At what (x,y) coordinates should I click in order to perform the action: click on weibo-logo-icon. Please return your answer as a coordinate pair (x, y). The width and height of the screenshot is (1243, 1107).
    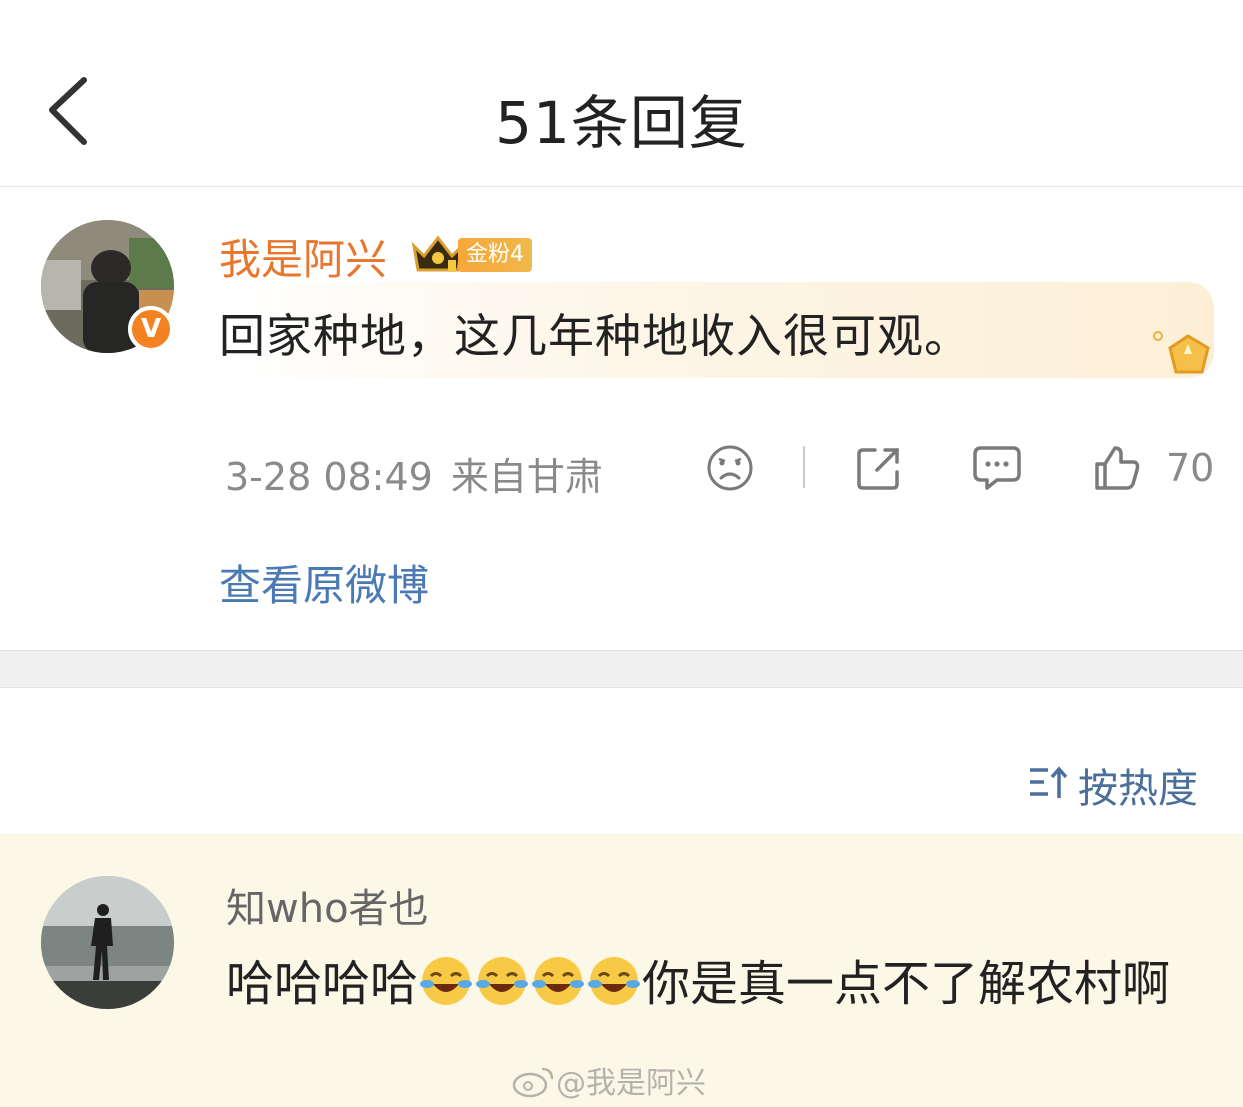
    Looking at the image, I should click on (533, 1082).